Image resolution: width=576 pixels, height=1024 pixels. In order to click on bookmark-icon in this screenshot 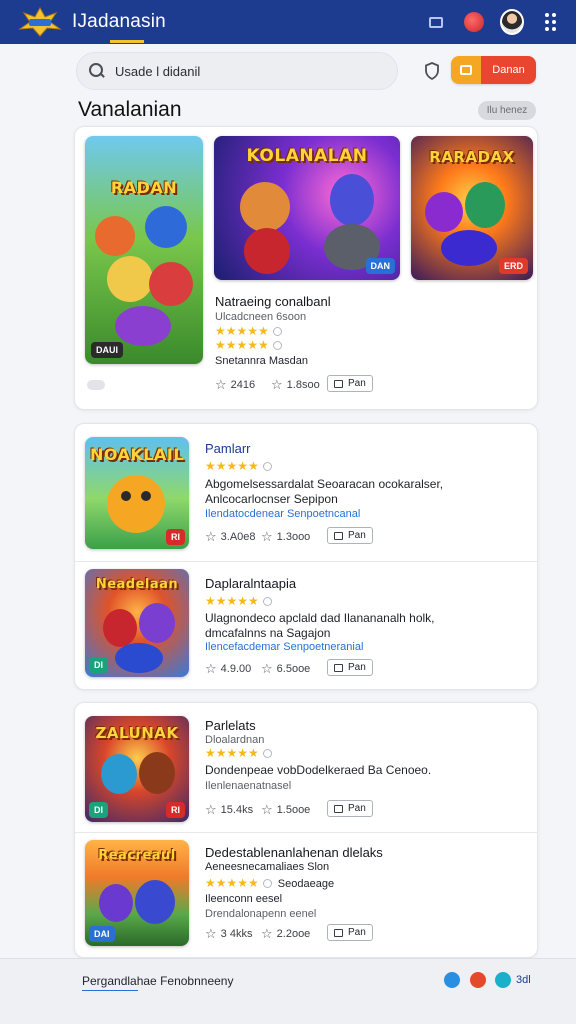, I will do `click(466, 70)`.